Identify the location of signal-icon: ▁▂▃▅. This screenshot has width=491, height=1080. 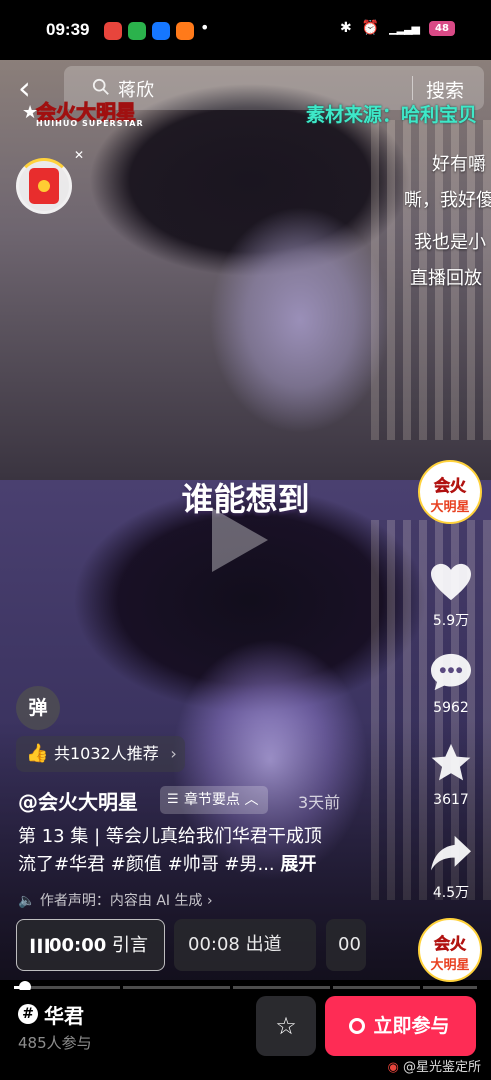
(404, 28).